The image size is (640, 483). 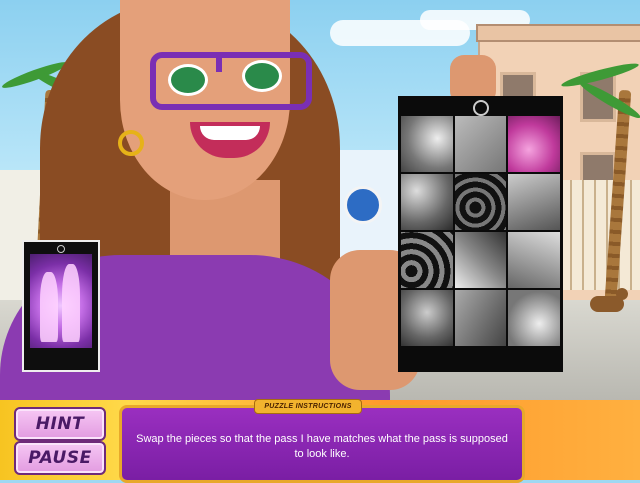 I want to click on puzzle-pass-card, so click(x=480, y=234).